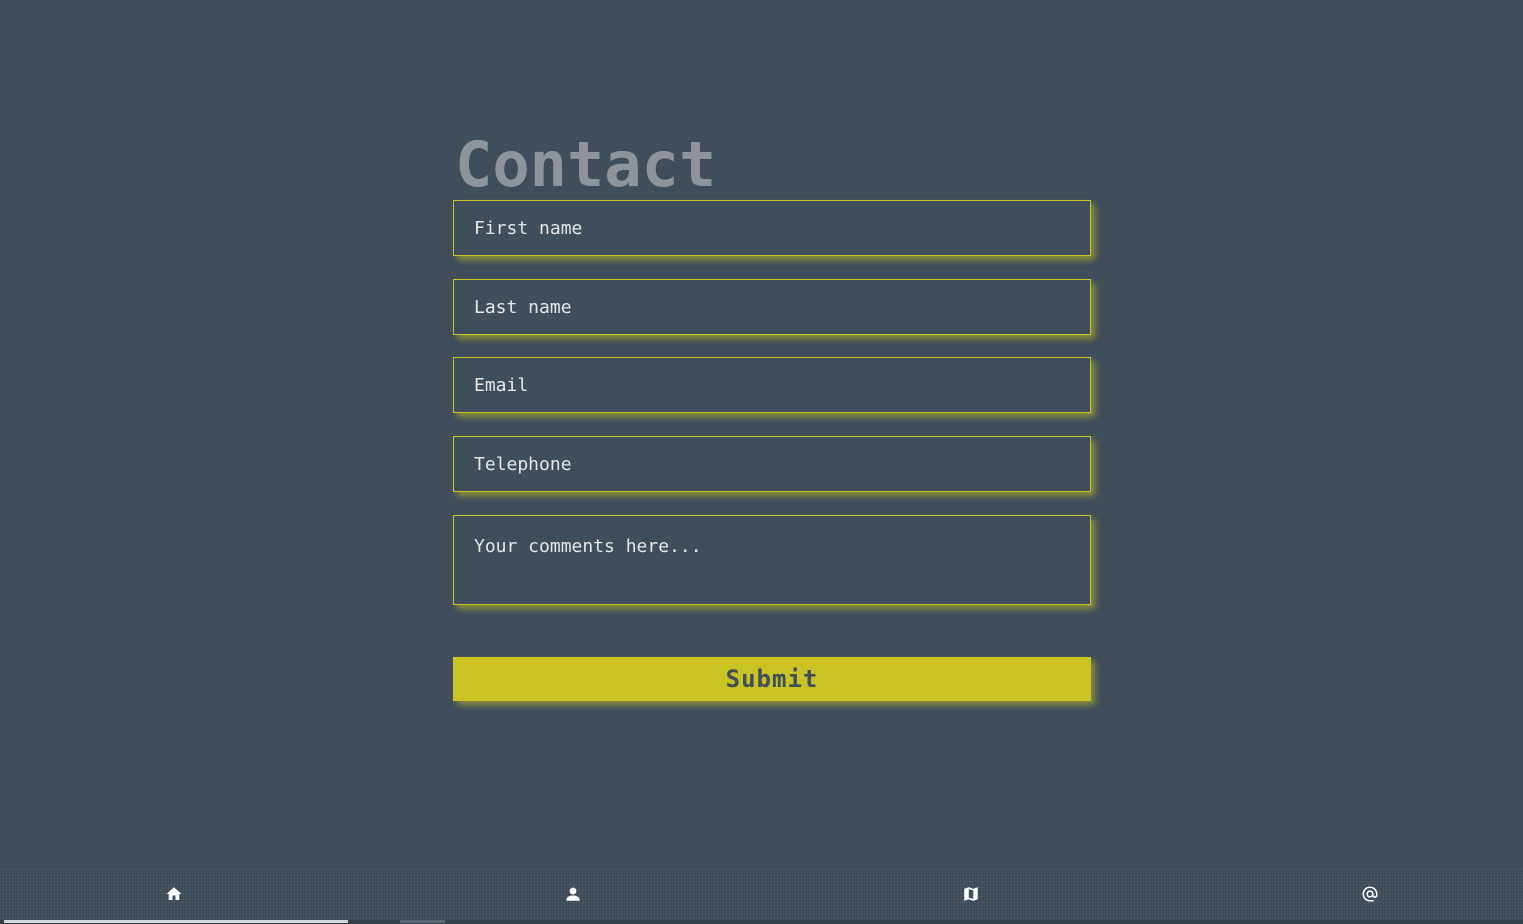 The image size is (1523, 924). I want to click on first-name-placeholder: First name, so click(528, 228).